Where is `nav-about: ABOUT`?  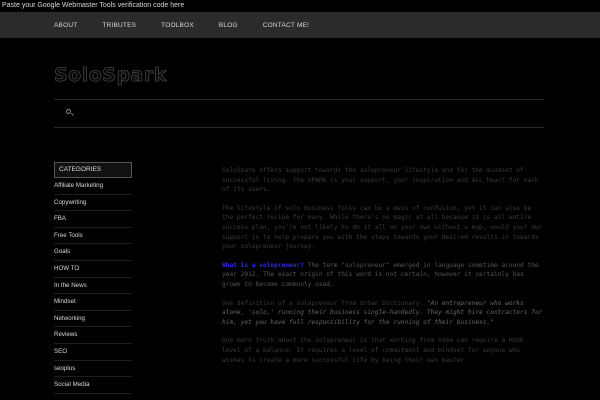
nav-about: ABOUT is located at coordinates (65, 25).